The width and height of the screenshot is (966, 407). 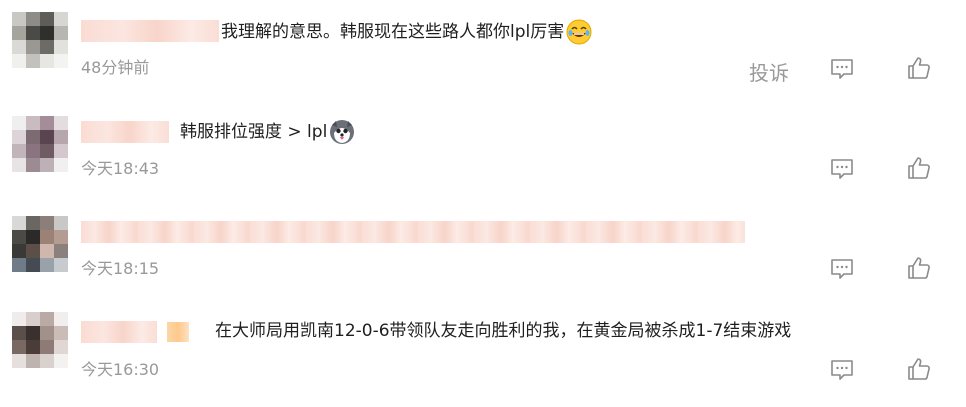 I want to click on comment-text: 韩服排位强度 > lpl, so click(x=267, y=132).